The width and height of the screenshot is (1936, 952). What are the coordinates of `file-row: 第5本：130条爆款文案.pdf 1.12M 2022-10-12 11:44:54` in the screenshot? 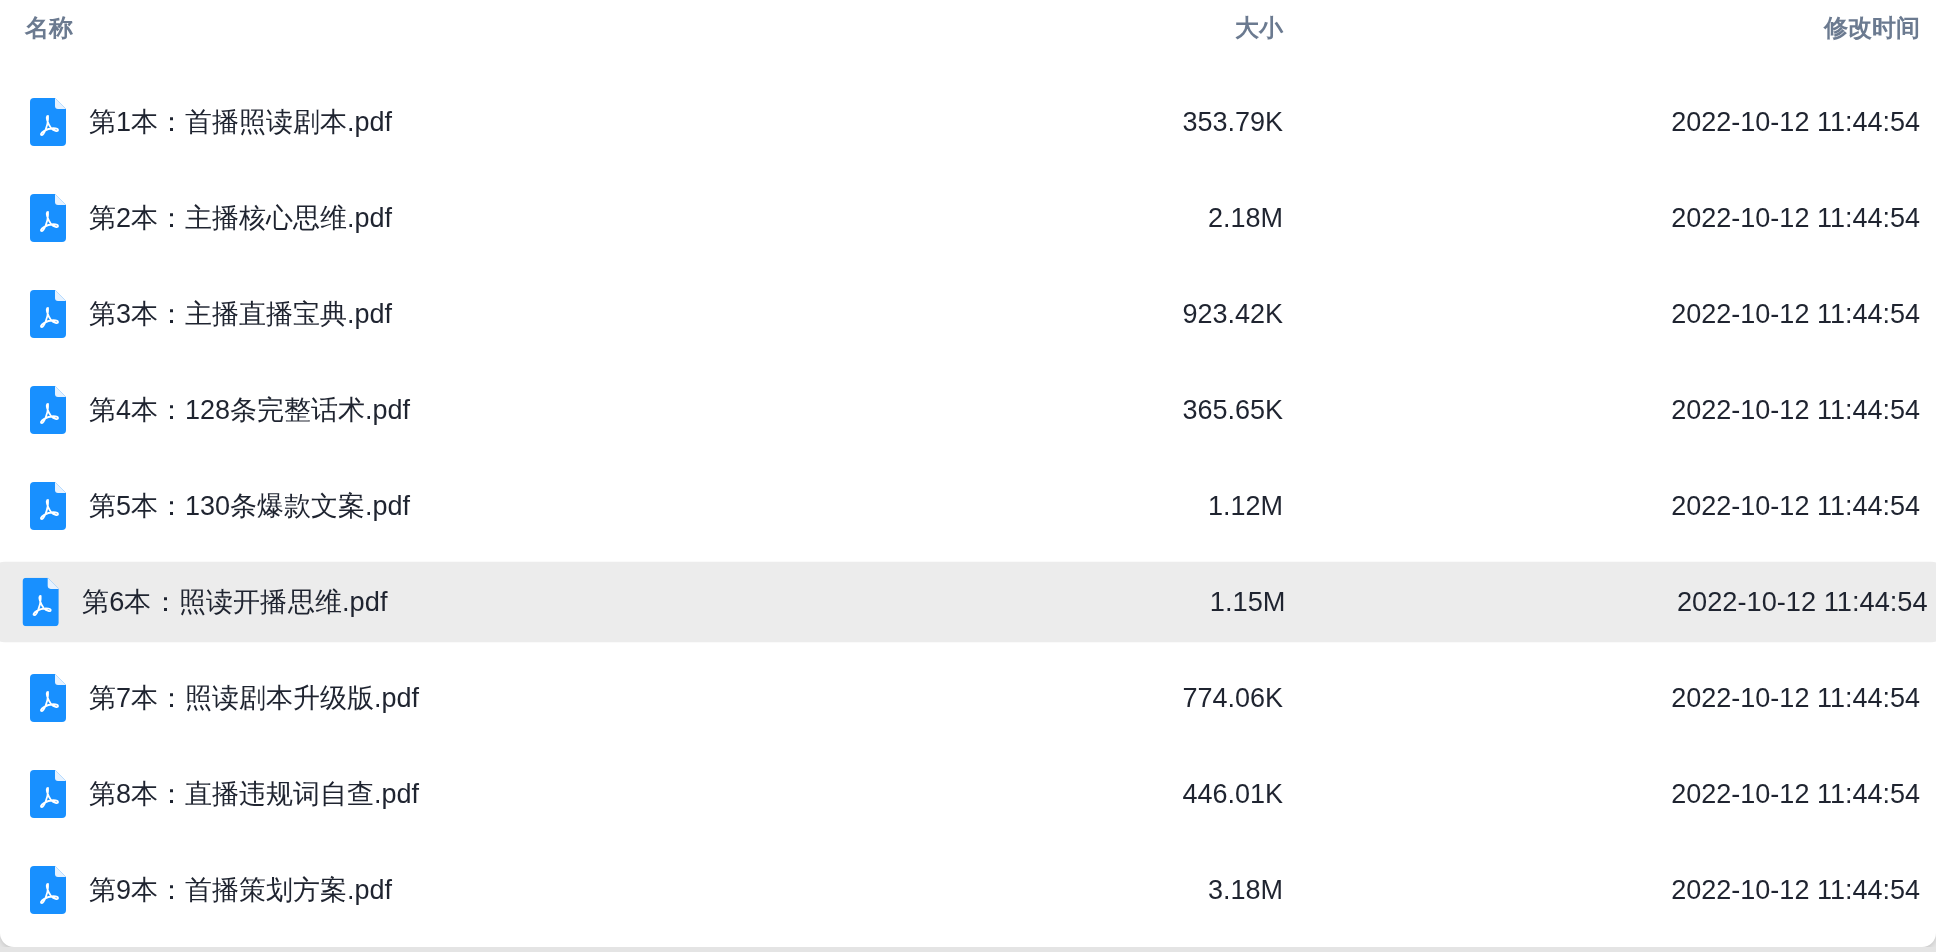 It's located at (968, 506).